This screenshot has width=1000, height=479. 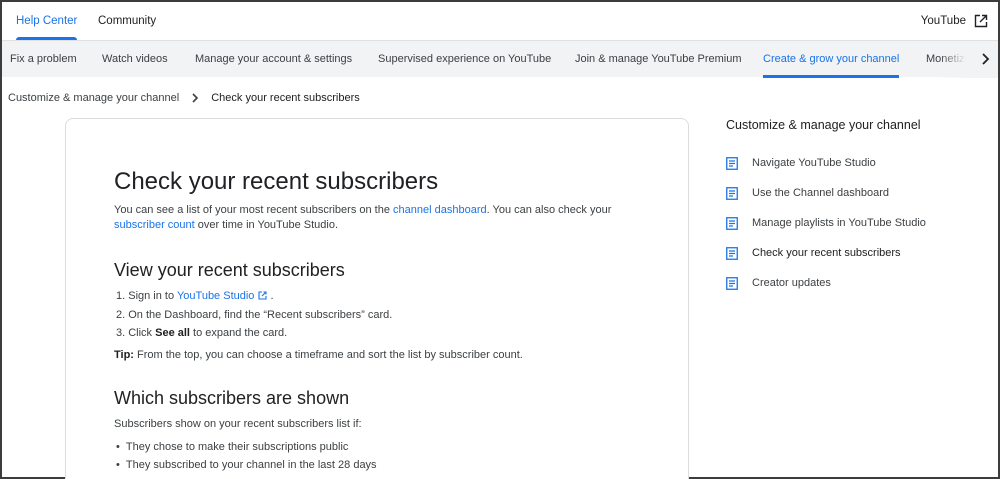 What do you see at coordinates (285, 98) in the screenshot?
I see `breadcrumb-current: Check your recent subscribers` at bounding box center [285, 98].